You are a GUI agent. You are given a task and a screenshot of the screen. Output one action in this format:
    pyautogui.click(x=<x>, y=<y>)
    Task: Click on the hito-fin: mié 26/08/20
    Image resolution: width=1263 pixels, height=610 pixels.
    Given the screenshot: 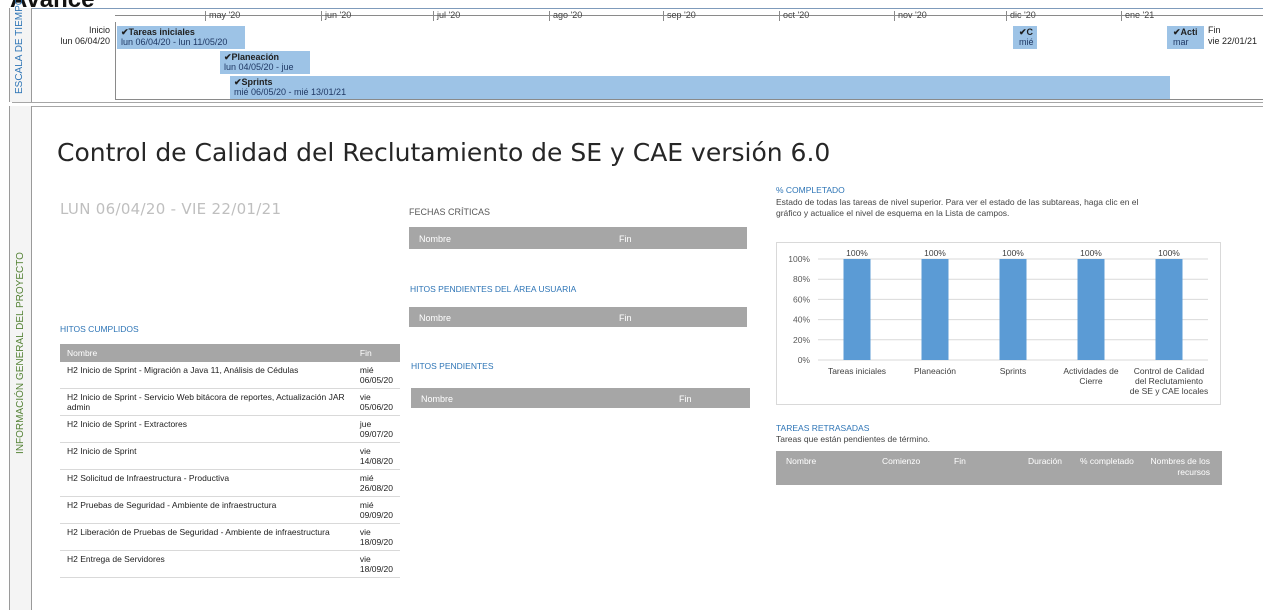 What is the action you would take?
    pyautogui.click(x=376, y=483)
    